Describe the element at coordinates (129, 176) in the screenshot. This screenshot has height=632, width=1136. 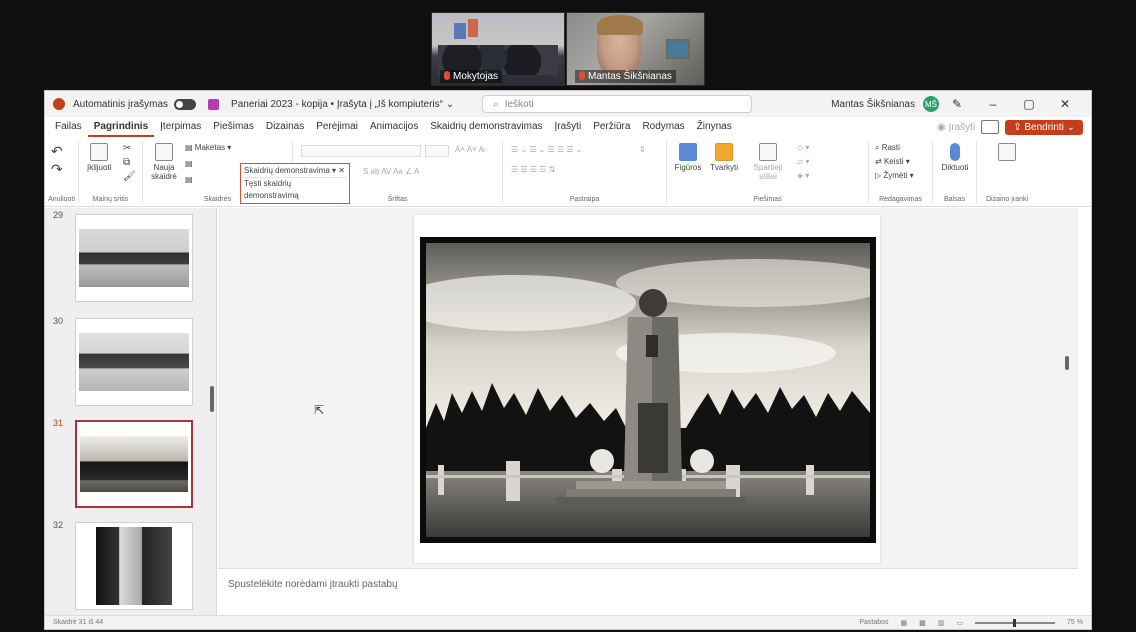
I see `format-painter-icon: 🖌` at that location.